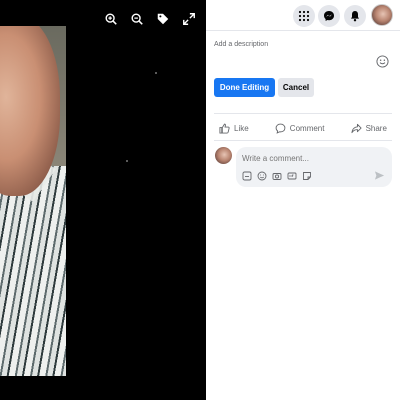 This screenshot has width=400, height=400. What do you see at coordinates (241, 44) in the screenshot?
I see `description-field: Add a description` at bounding box center [241, 44].